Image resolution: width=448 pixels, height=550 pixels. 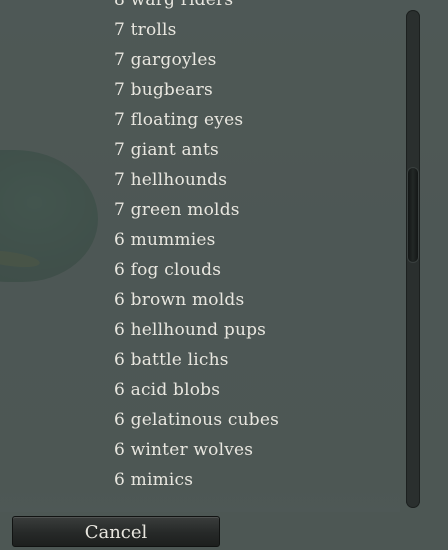 What do you see at coordinates (413, 215) in the screenshot?
I see `scrollbar-thumb` at bounding box center [413, 215].